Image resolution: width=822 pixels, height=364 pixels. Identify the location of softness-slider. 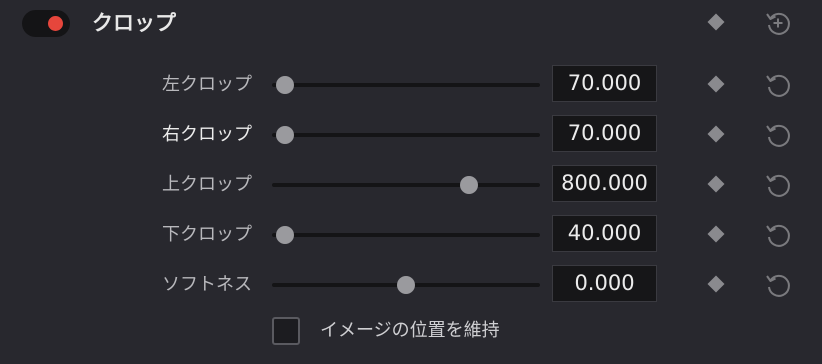
(406, 285).